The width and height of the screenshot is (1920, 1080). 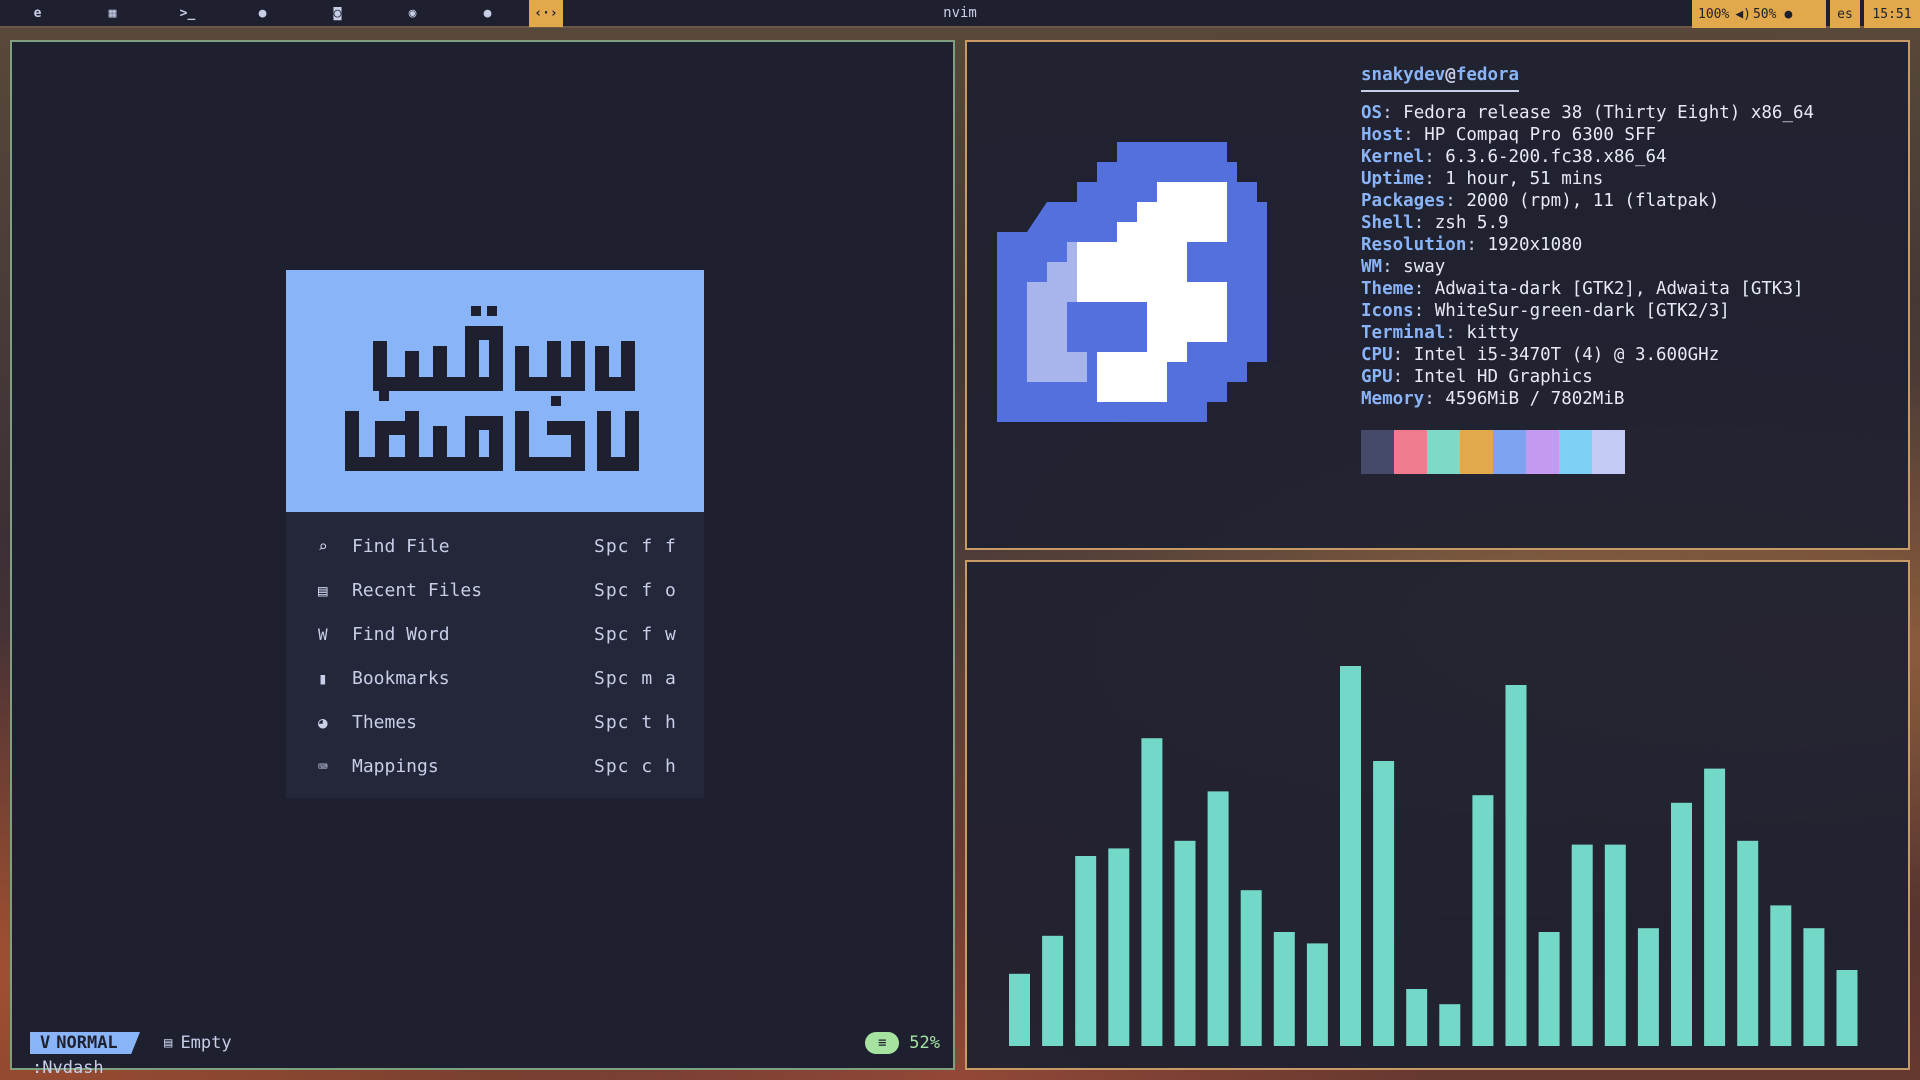 I want to click on info-value: HP Compaq Pro 6300 SFF, so click(x=1540, y=135).